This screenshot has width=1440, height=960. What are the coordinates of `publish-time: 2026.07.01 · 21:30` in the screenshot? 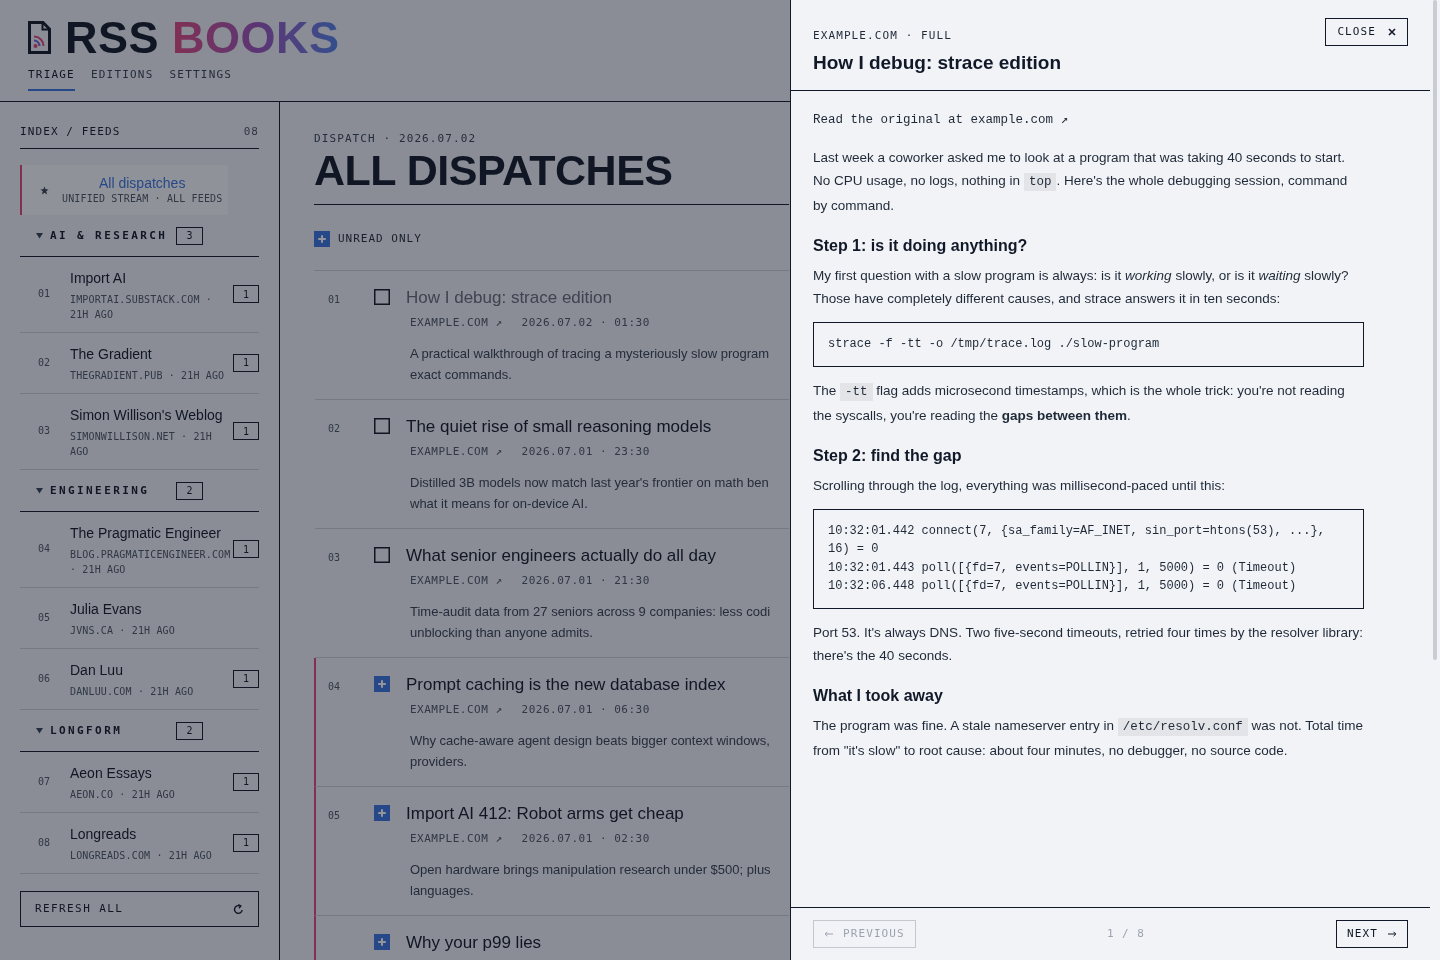 It's located at (585, 581).